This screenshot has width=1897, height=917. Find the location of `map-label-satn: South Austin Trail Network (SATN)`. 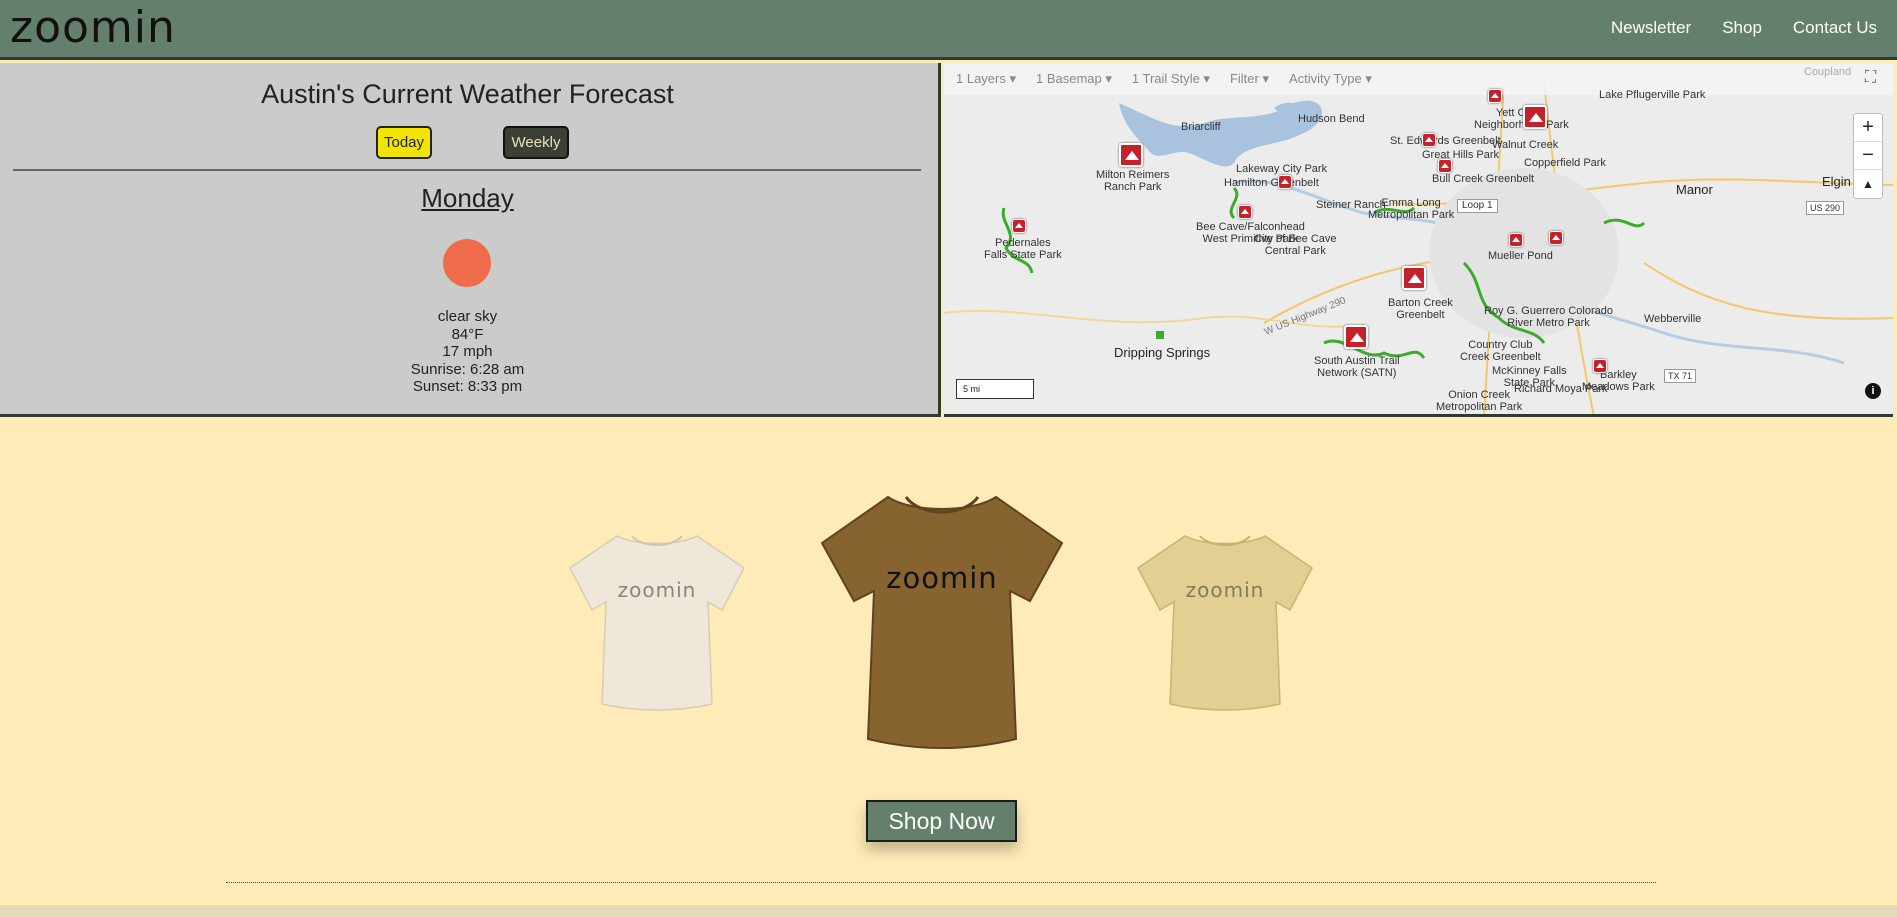

map-label-satn: South Austin Trail Network (SATN) is located at coordinates (1357, 367).